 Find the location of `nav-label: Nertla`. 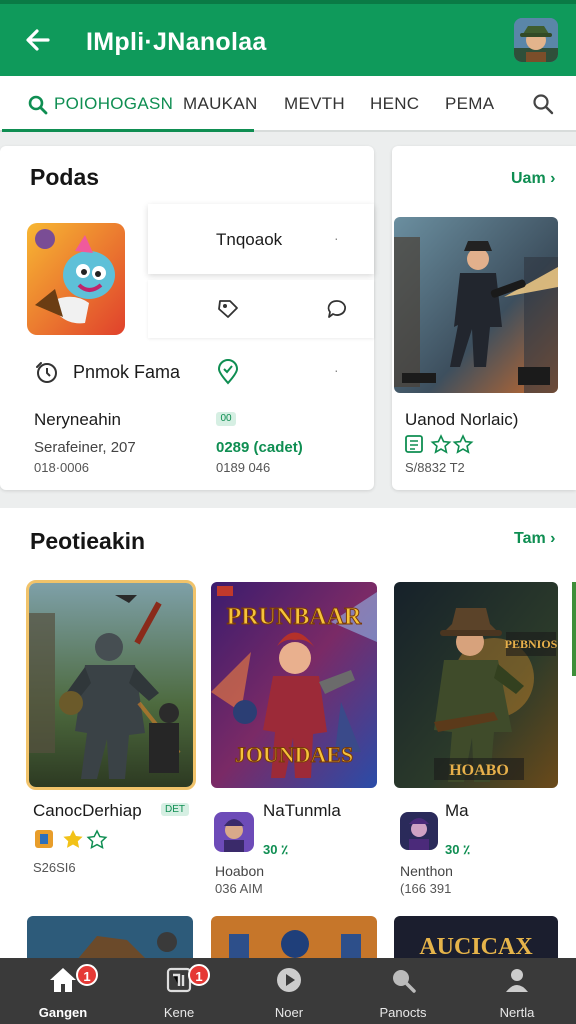

nav-label: Nertla is located at coordinates (517, 1012).